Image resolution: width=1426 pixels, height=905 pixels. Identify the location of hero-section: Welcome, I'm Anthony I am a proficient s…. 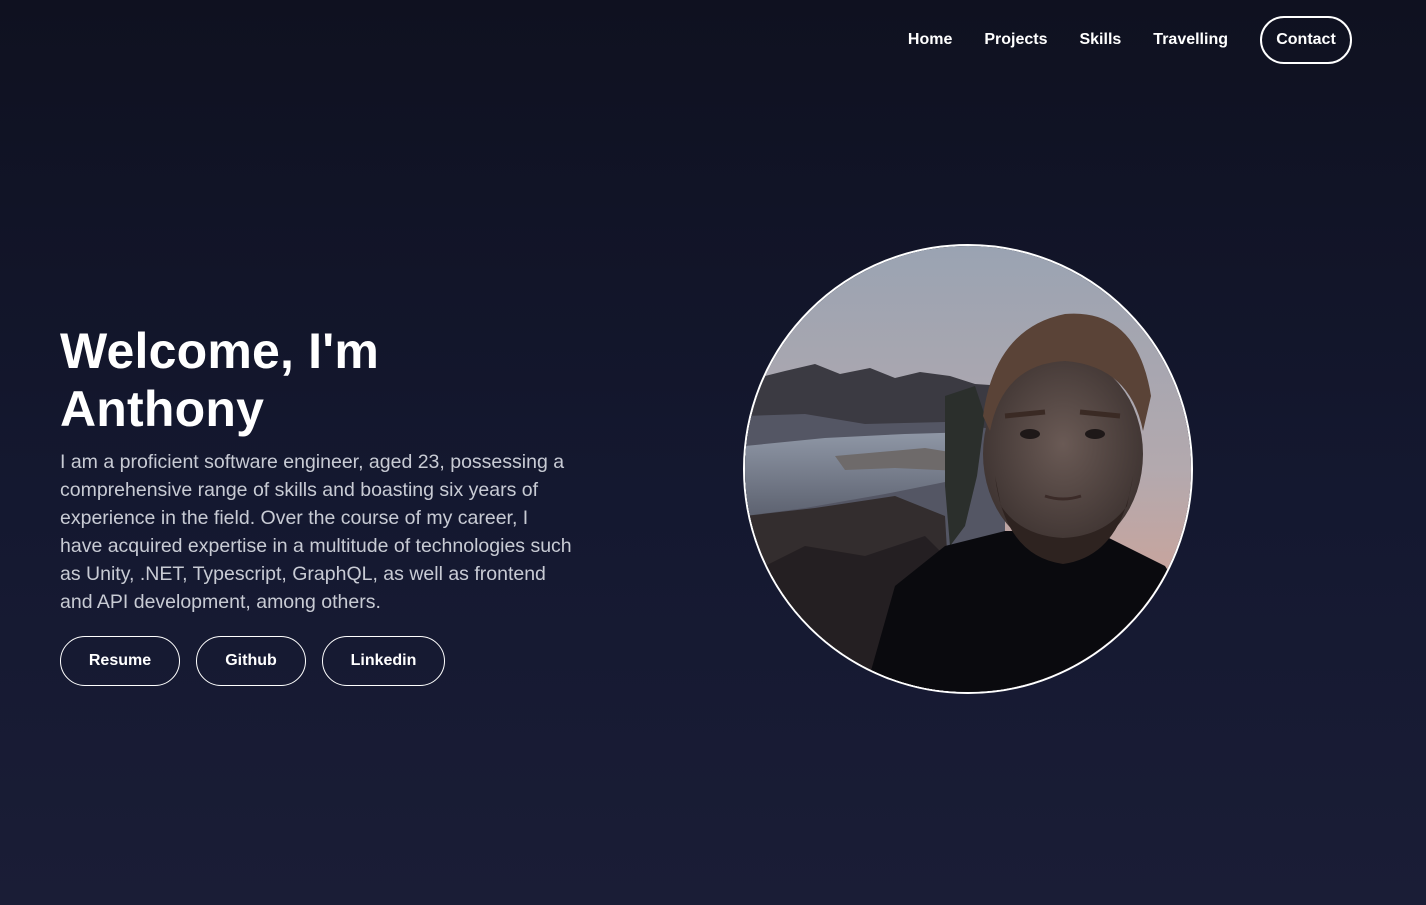
(320, 504).